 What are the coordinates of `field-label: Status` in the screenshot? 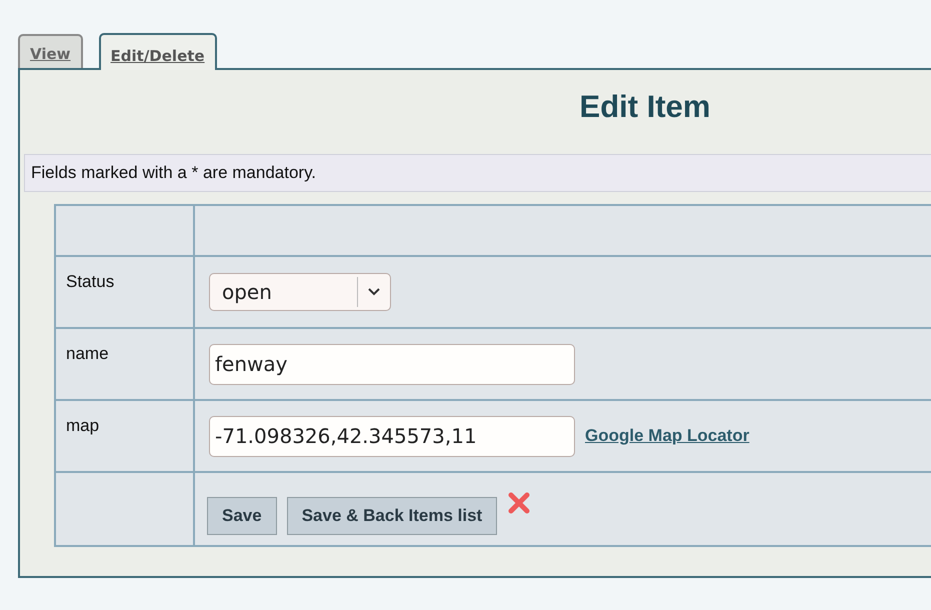 It's located at (90, 281).